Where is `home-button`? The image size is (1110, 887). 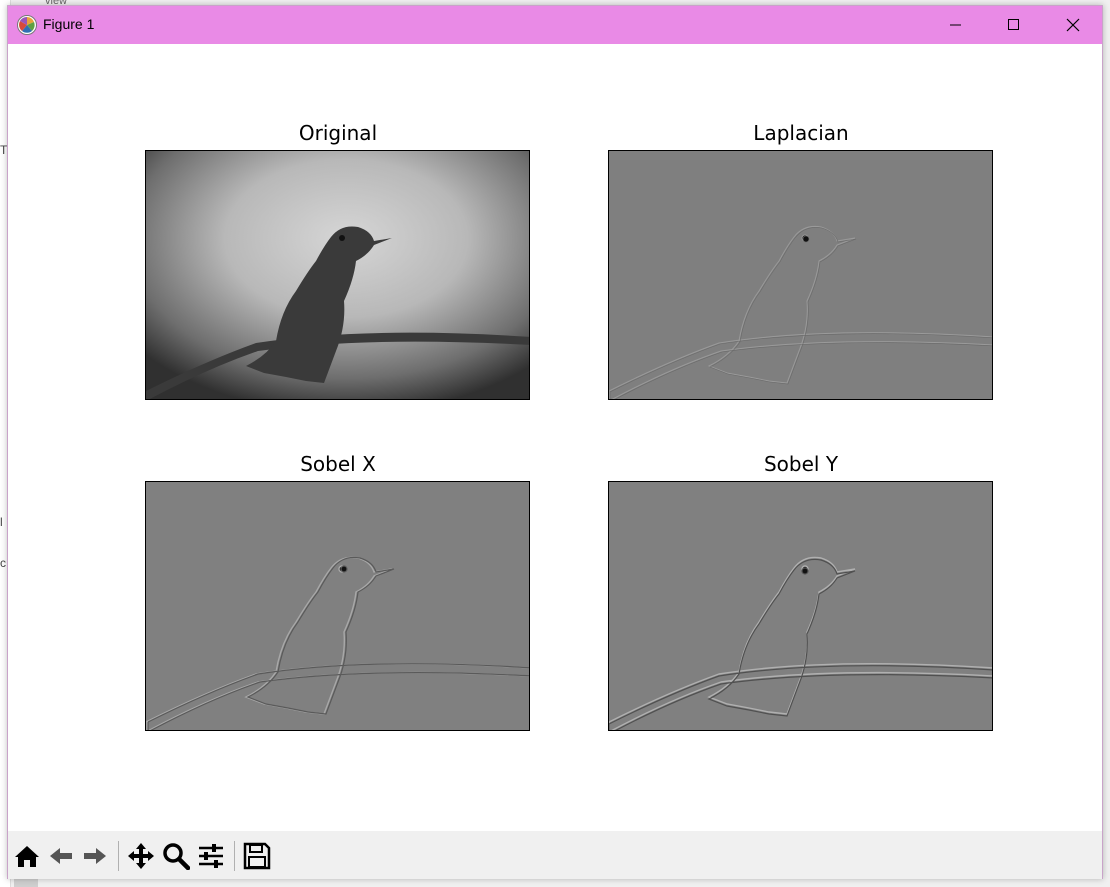 home-button is located at coordinates (27, 856).